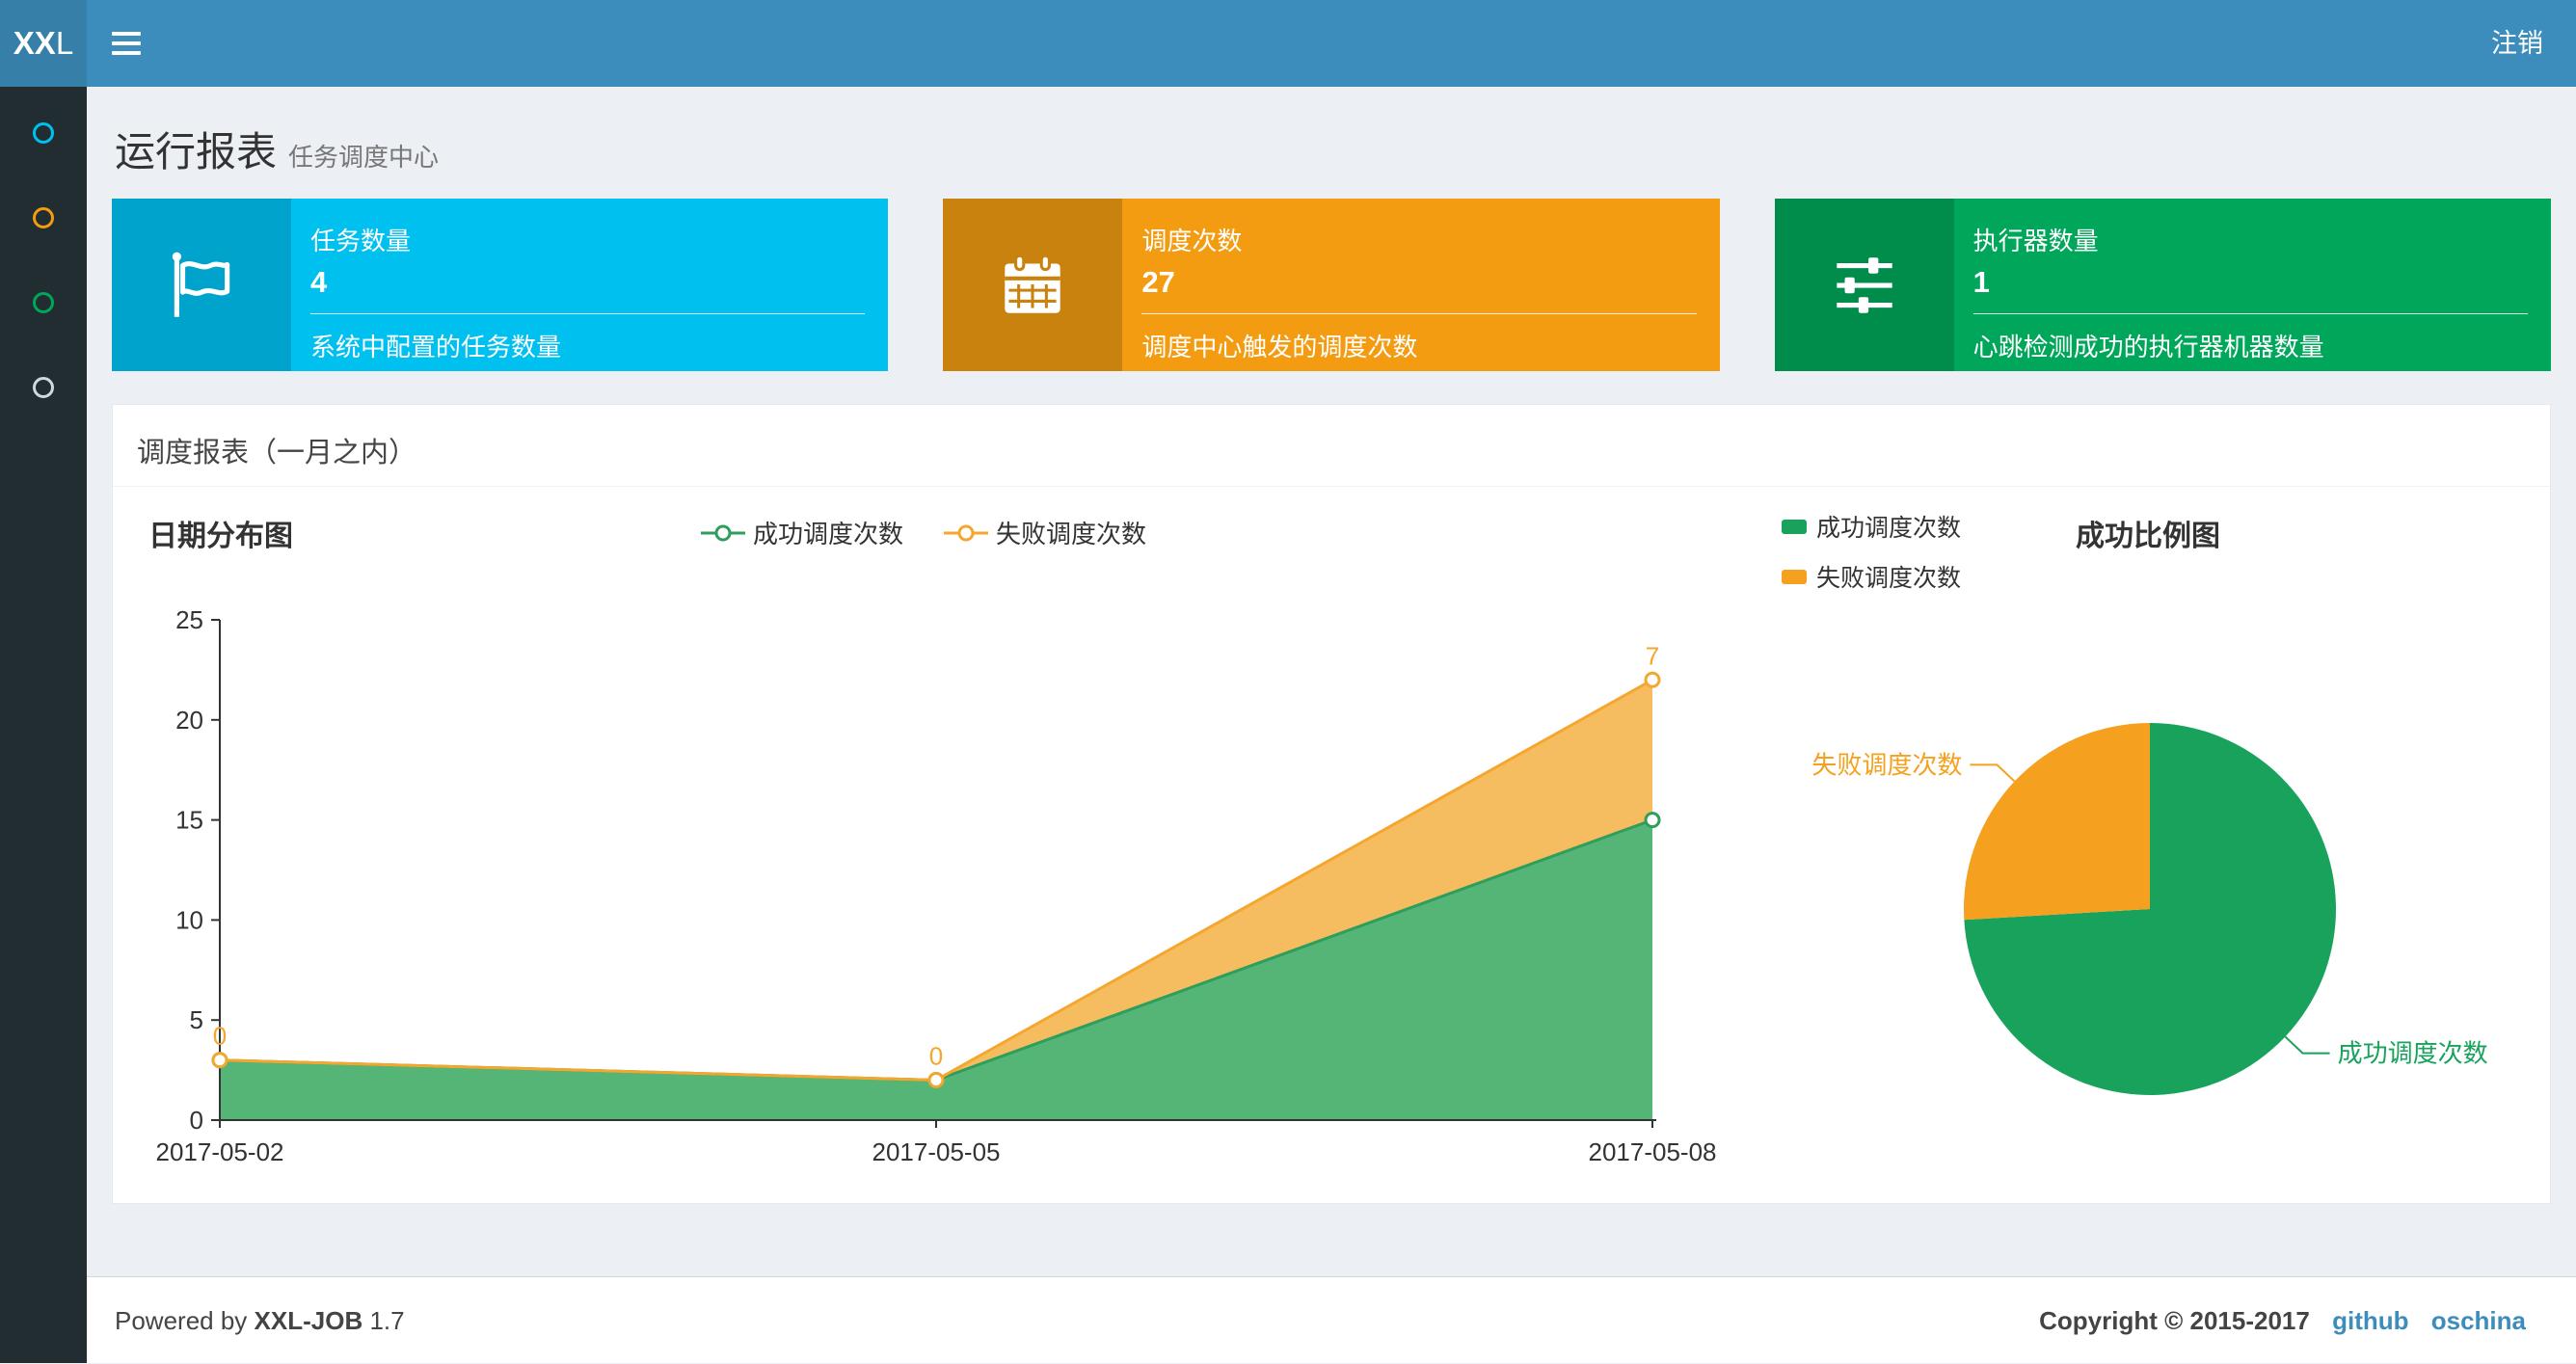 Image resolution: width=2576 pixels, height=1364 pixels. I want to click on legend-item-fail: 失败调度次数, so click(1045, 532).